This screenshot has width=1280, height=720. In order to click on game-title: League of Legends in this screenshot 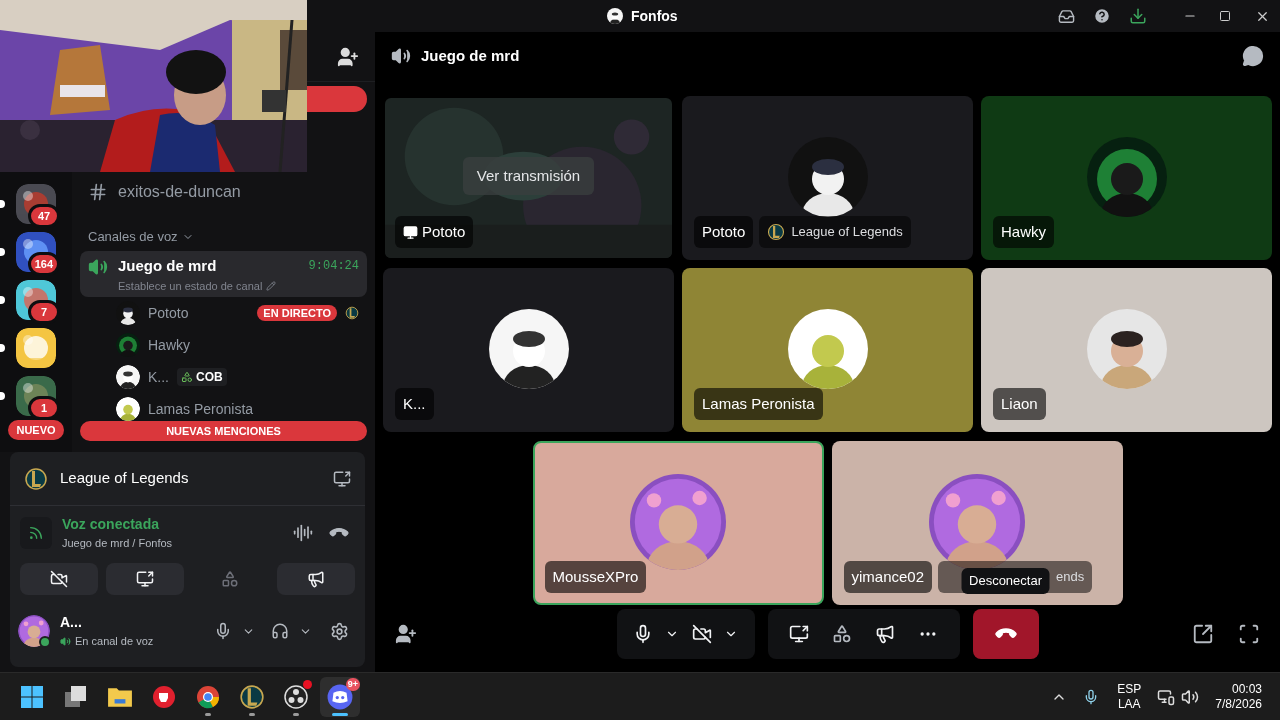, I will do `click(125, 478)`.